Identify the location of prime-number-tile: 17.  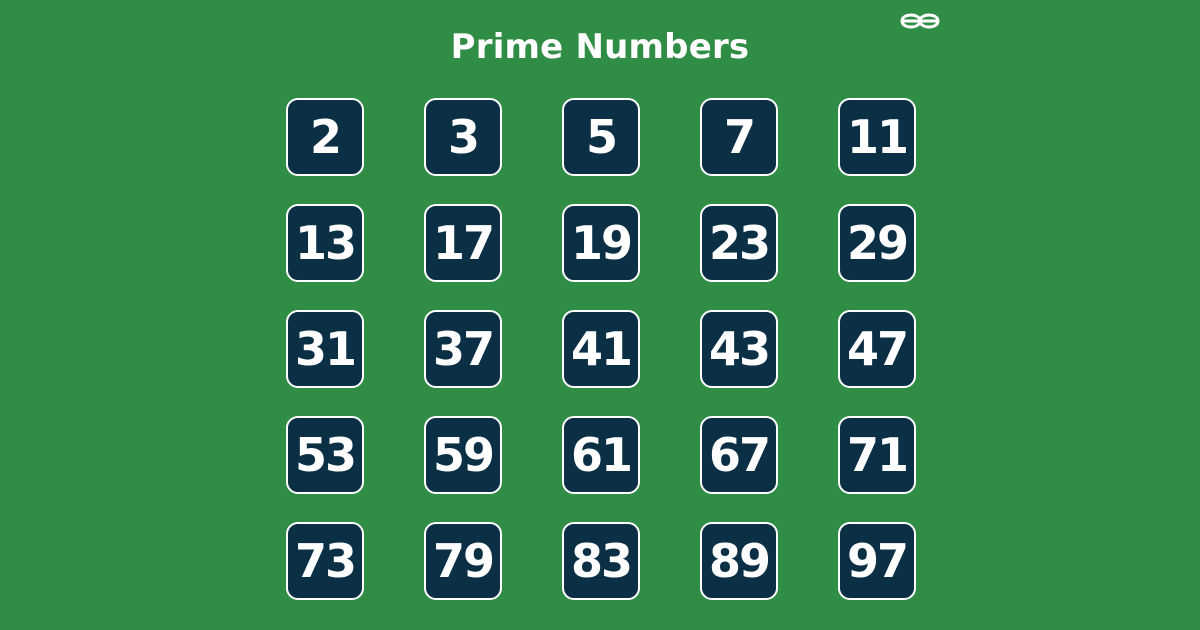
(463, 243).